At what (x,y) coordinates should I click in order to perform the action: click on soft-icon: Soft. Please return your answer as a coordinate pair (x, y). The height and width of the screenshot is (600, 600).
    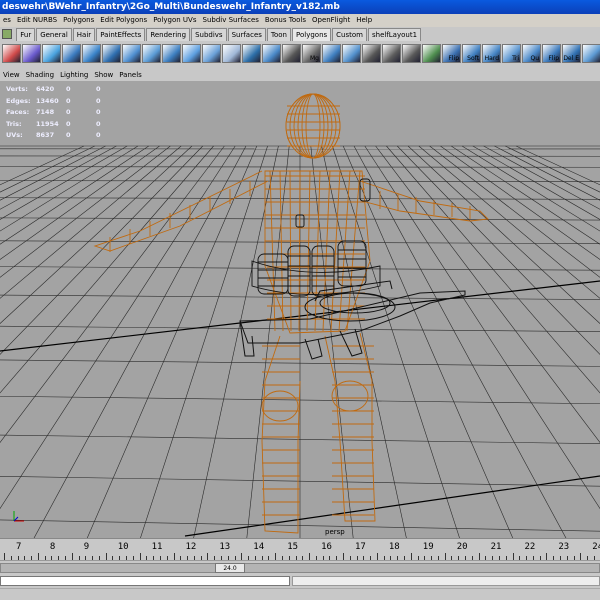
    Looking at the image, I should click on (471, 53).